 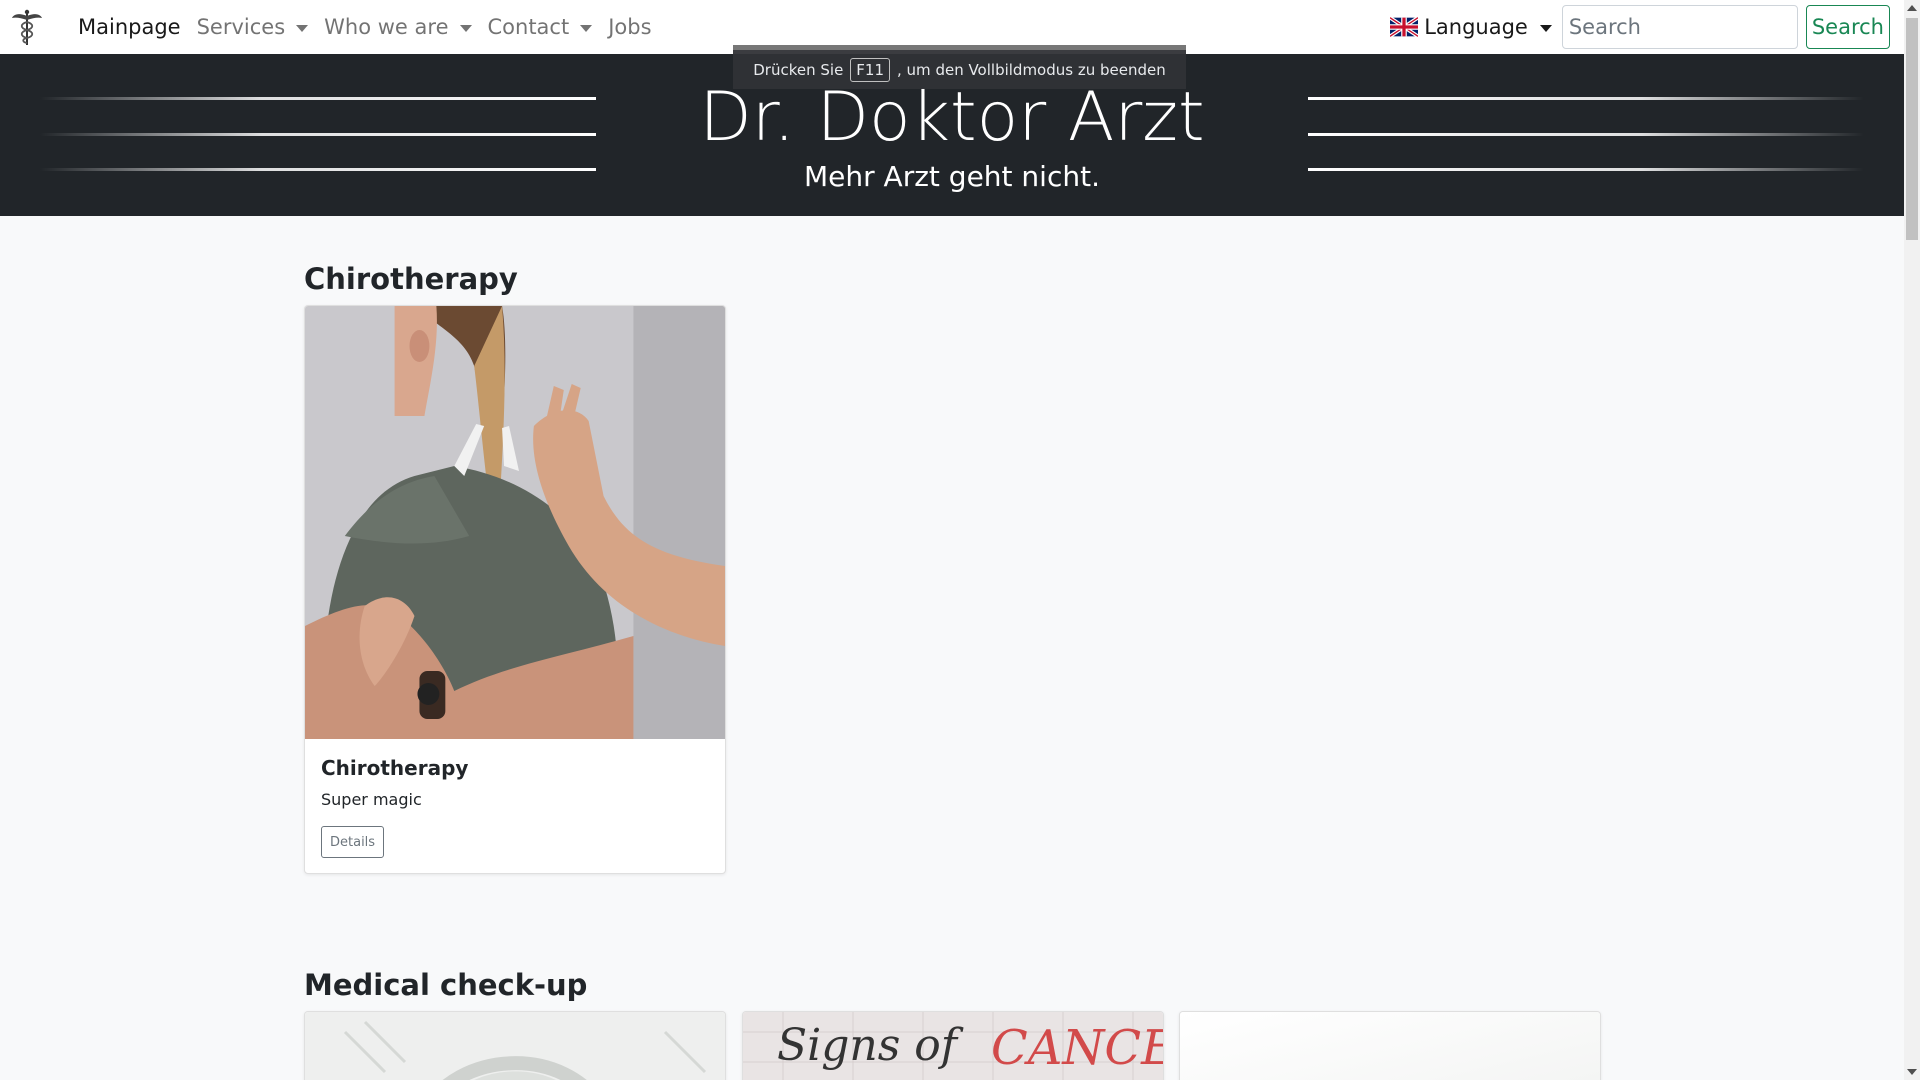 I want to click on nav-jobs: Jobs, so click(x=629, y=27).